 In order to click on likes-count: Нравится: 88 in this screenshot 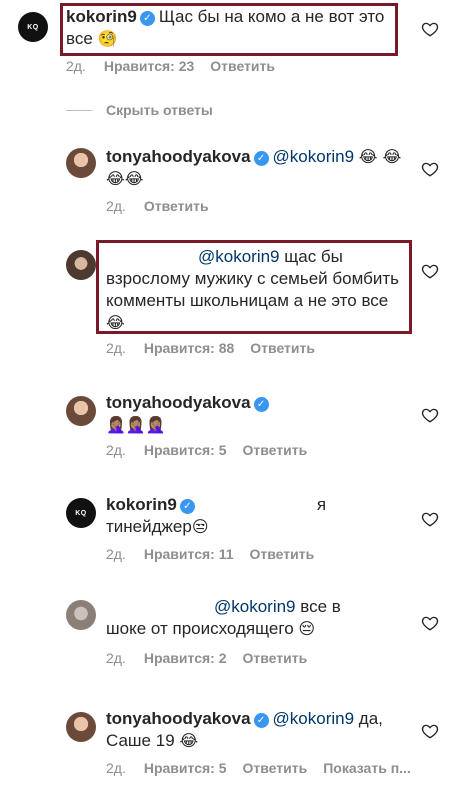, I will do `click(189, 348)`.